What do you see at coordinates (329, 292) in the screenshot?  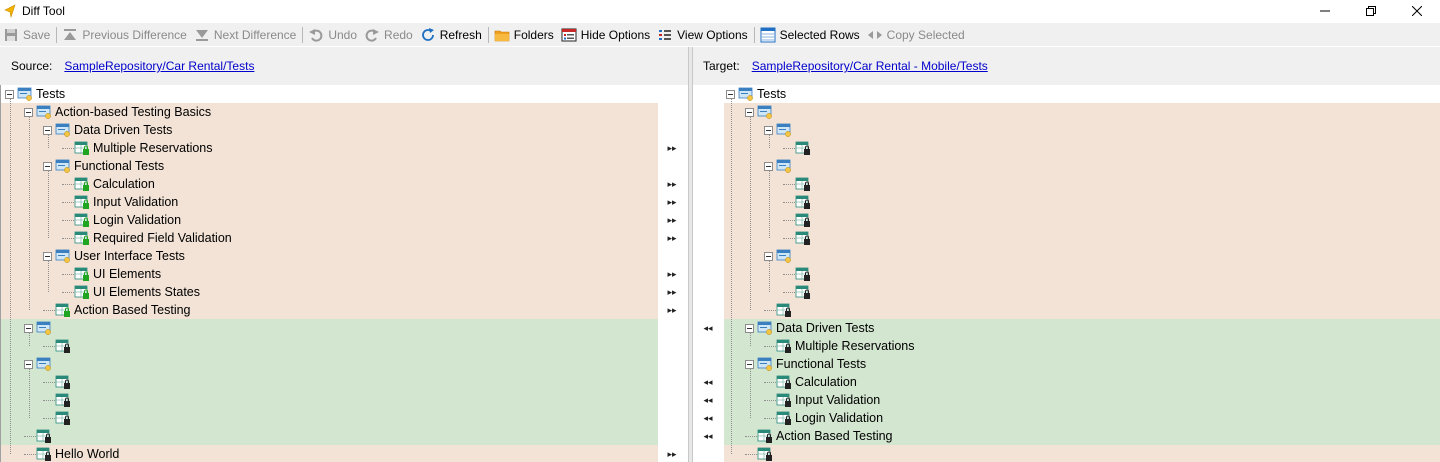 I see `tree-row: UI Elements States` at bounding box center [329, 292].